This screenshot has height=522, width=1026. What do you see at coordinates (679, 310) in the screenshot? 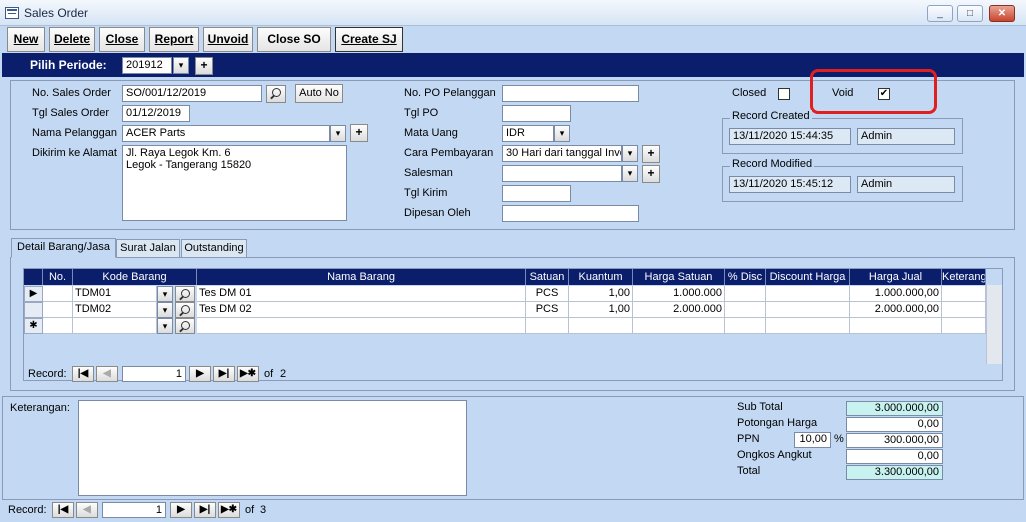
I see `table-row-harga: 2.000.000` at bounding box center [679, 310].